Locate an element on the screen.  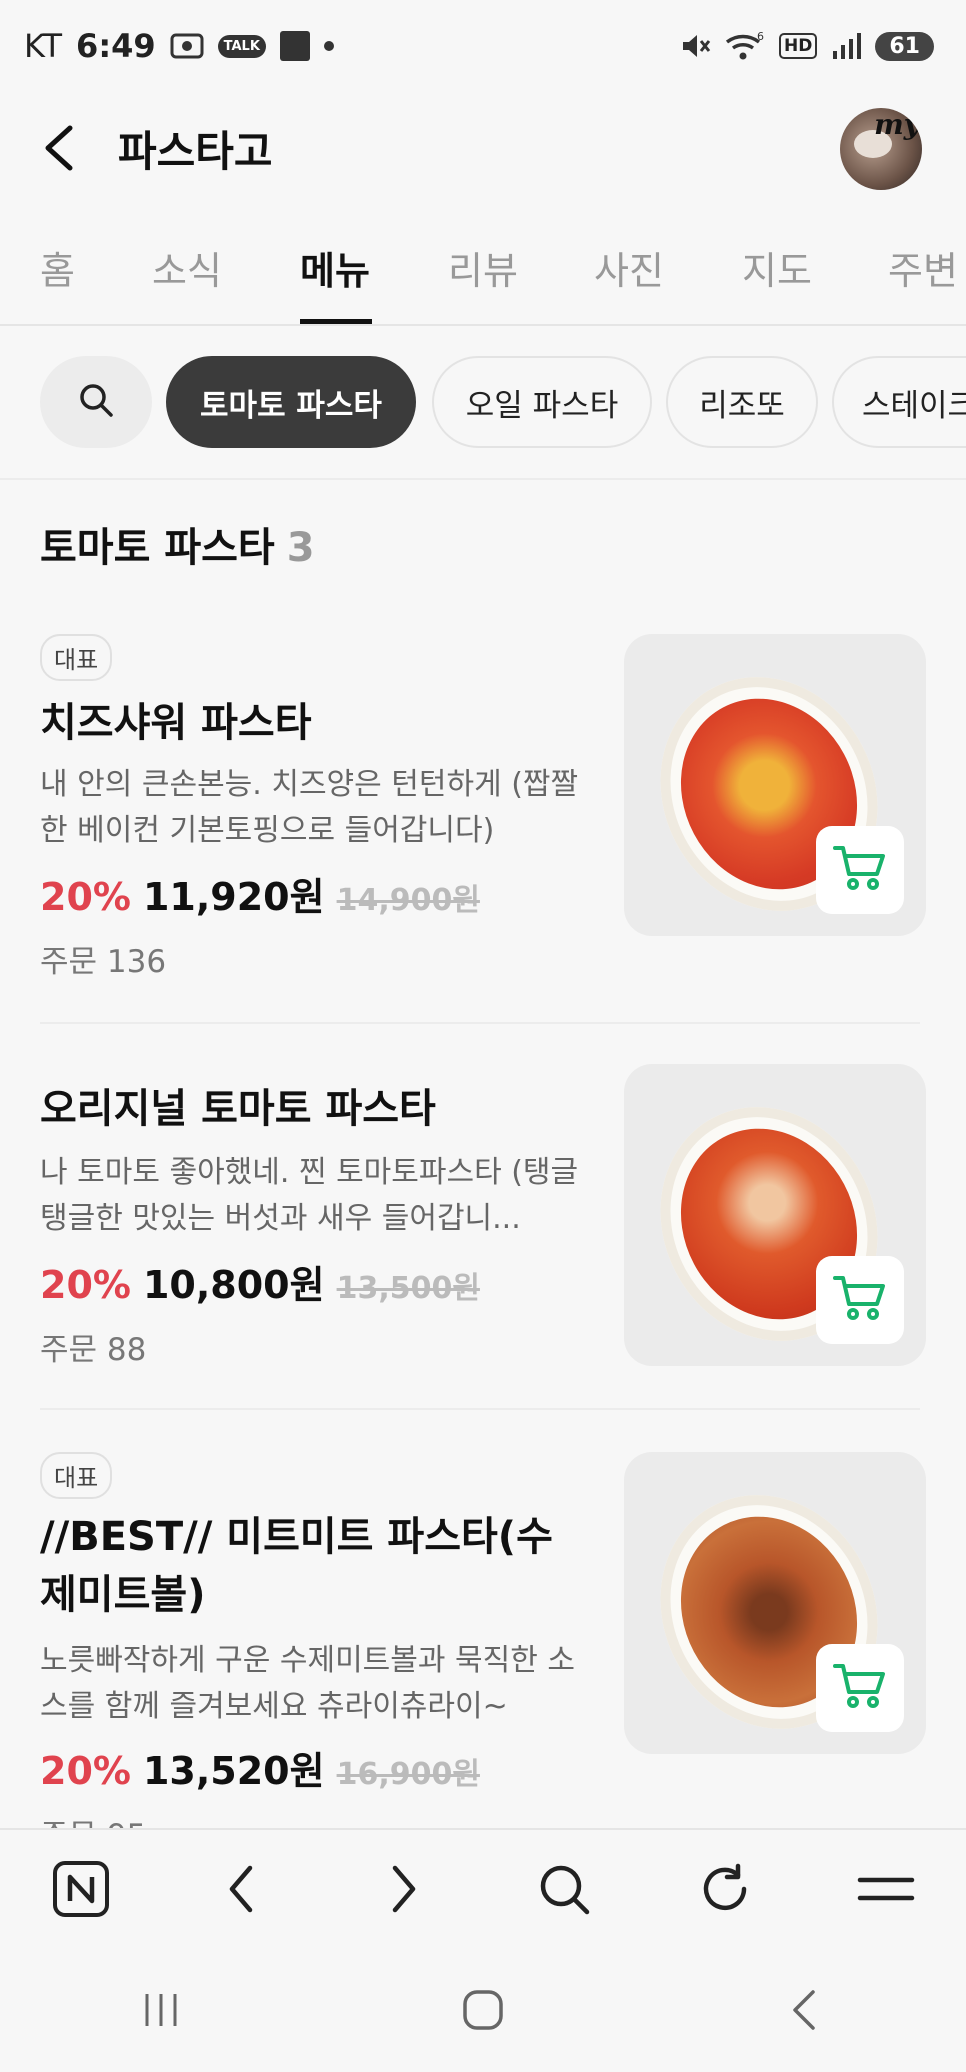
tab-home: 홈 is located at coordinates (57, 267).